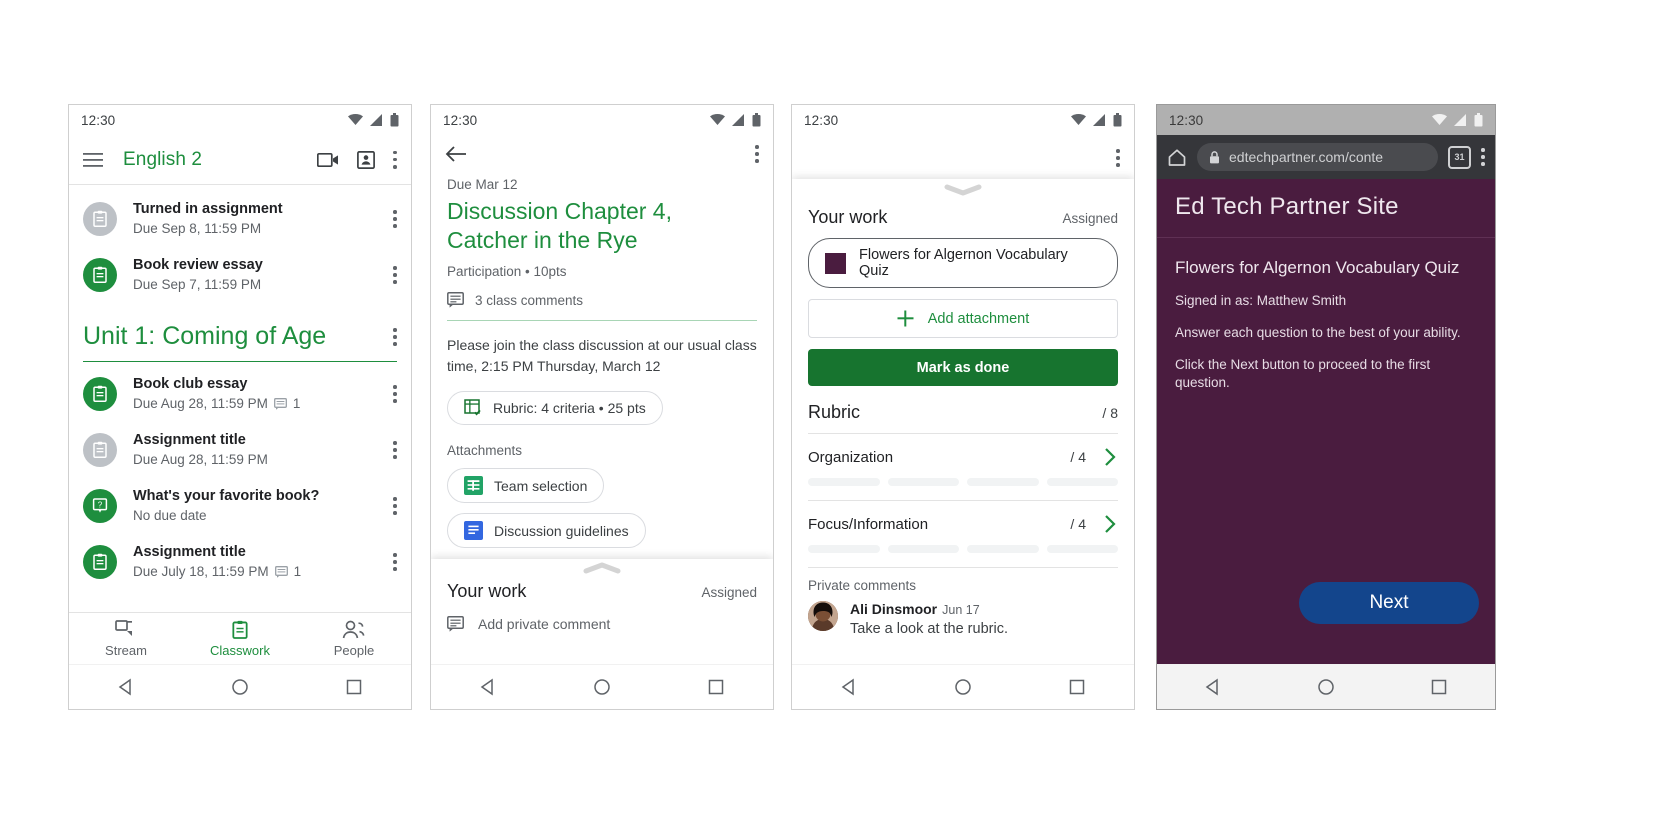  I want to click on your-work-sheet: Your work Assigned Add private comment, so click(602, 612).